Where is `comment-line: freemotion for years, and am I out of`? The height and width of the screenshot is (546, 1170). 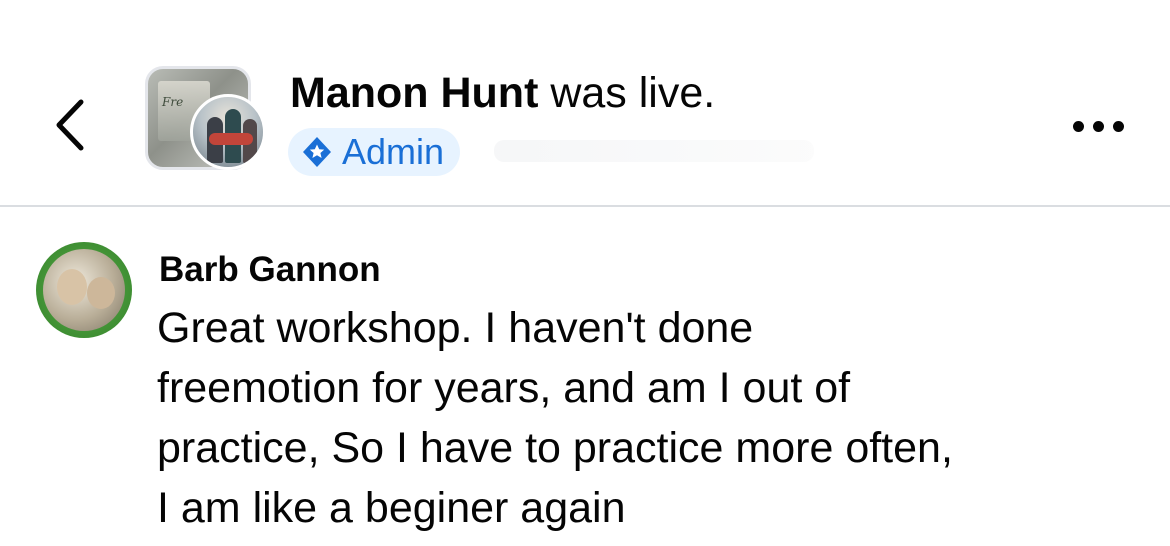 comment-line: freemotion for years, and am I out of is located at coordinates (504, 388).